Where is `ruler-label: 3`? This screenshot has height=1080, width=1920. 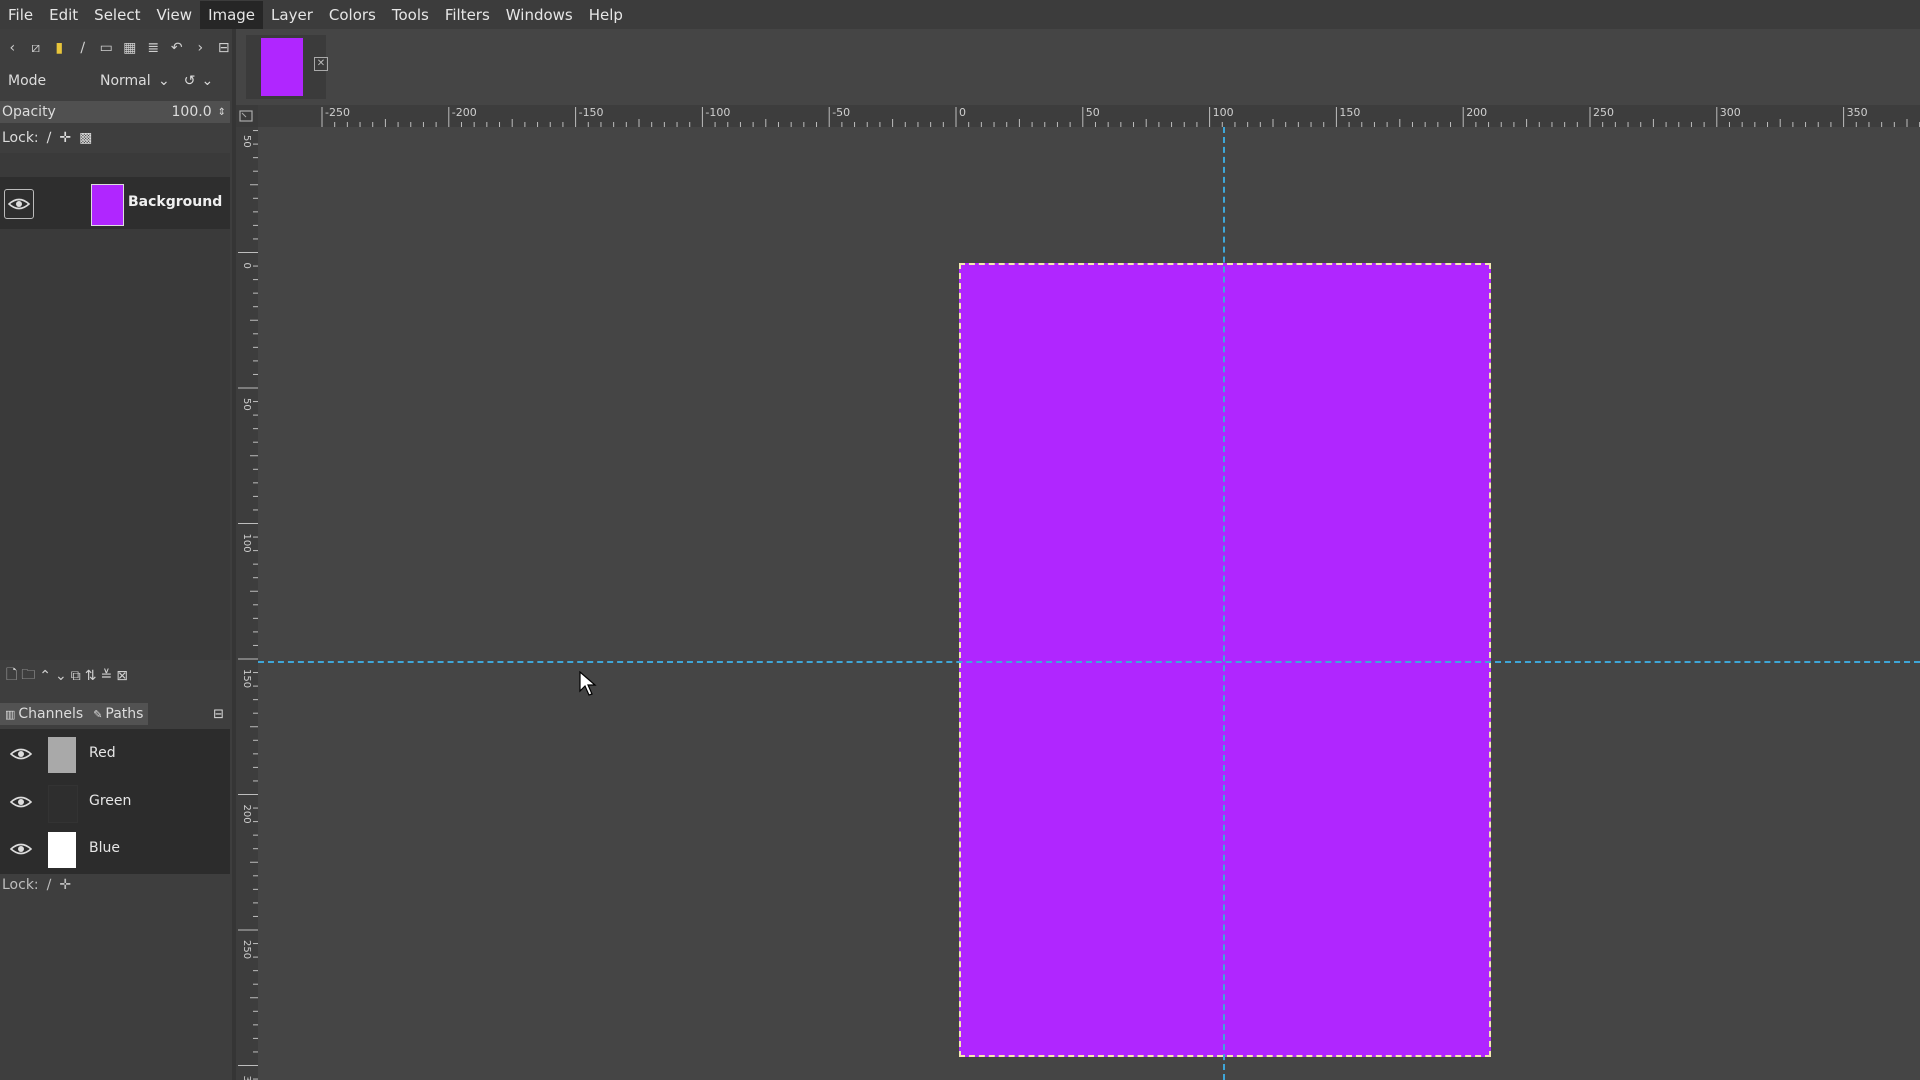 ruler-label: 3 is located at coordinates (246, 1078).